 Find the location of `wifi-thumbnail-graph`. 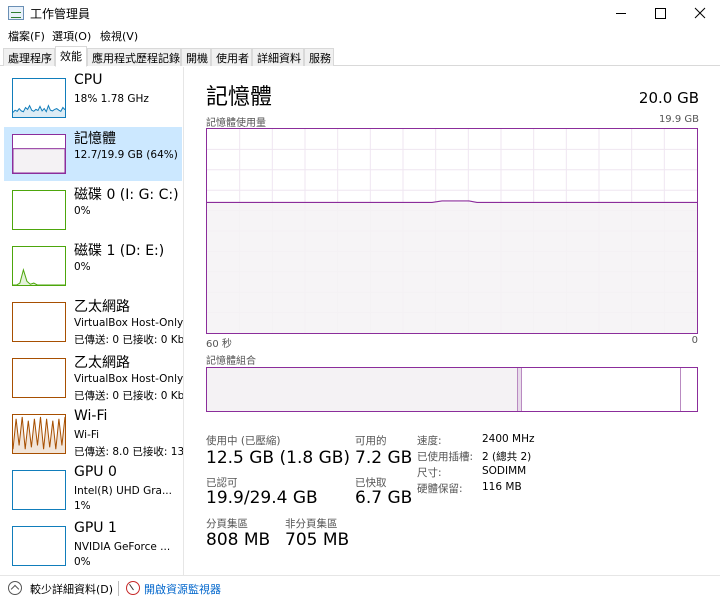

wifi-thumbnail-graph is located at coordinates (39, 434).